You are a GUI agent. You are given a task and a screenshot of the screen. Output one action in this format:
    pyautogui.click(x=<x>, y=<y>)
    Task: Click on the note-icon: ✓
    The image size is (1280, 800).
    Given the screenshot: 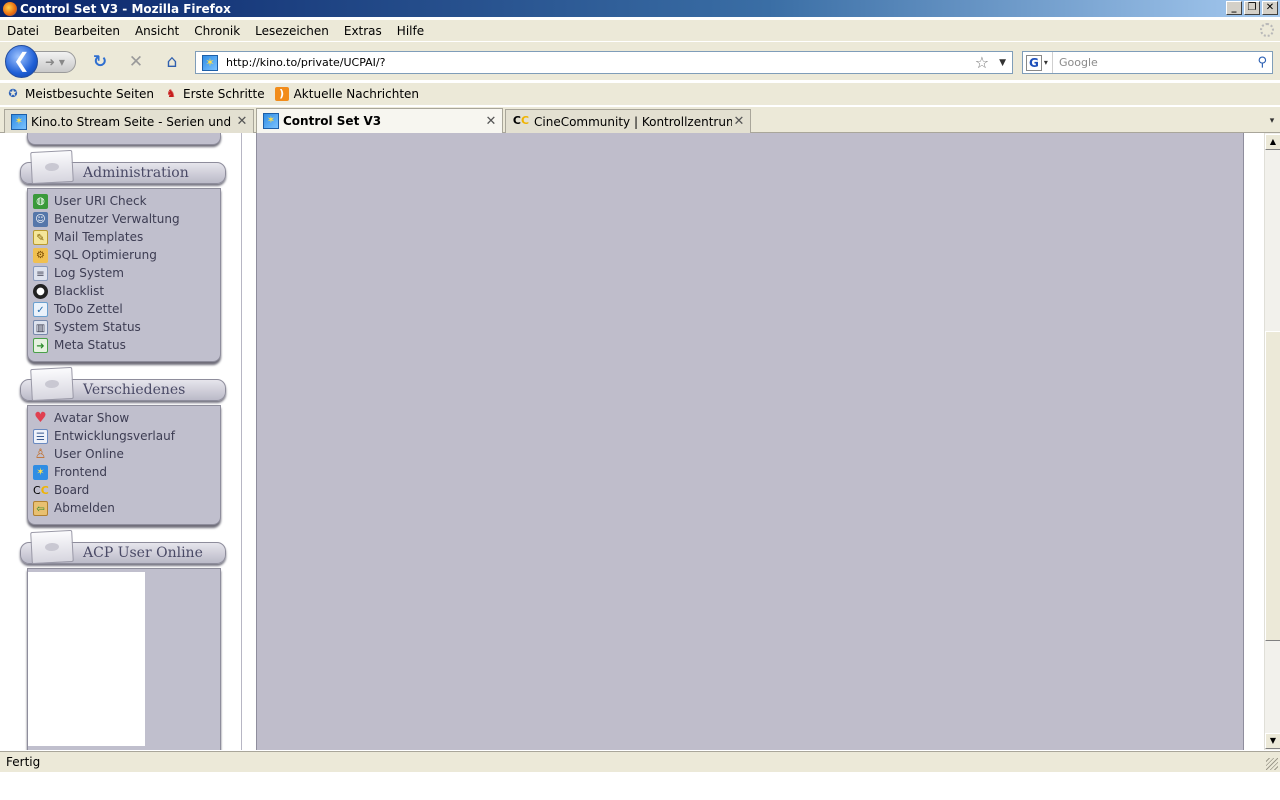 What is the action you would take?
    pyautogui.click(x=40, y=309)
    